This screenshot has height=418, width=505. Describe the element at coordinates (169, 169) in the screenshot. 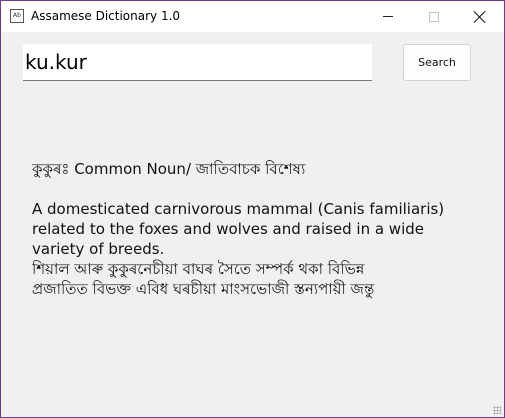

I see `headword-line: কুকুৰঃ Common Noun/ জাতিবাচক বিশেষ্য` at that location.